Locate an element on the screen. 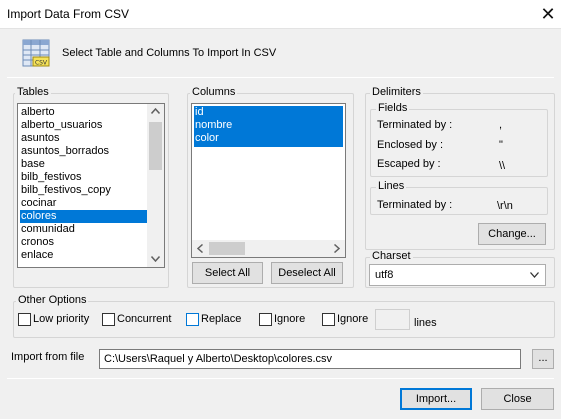  charset-label: Charset is located at coordinates (391, 256).